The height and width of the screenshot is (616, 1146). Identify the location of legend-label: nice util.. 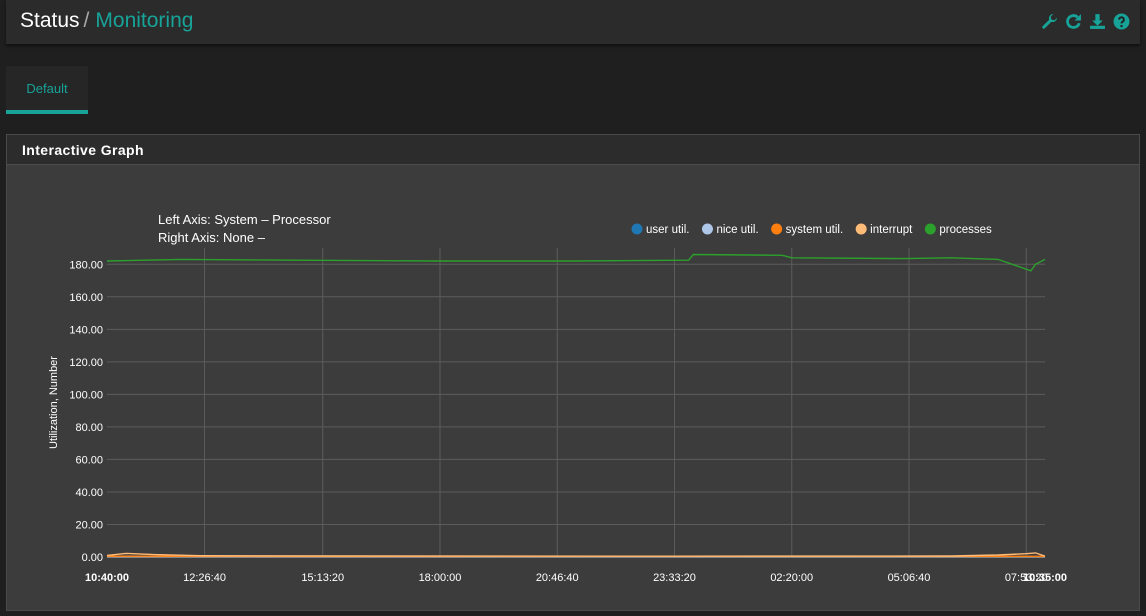
(737, 230).